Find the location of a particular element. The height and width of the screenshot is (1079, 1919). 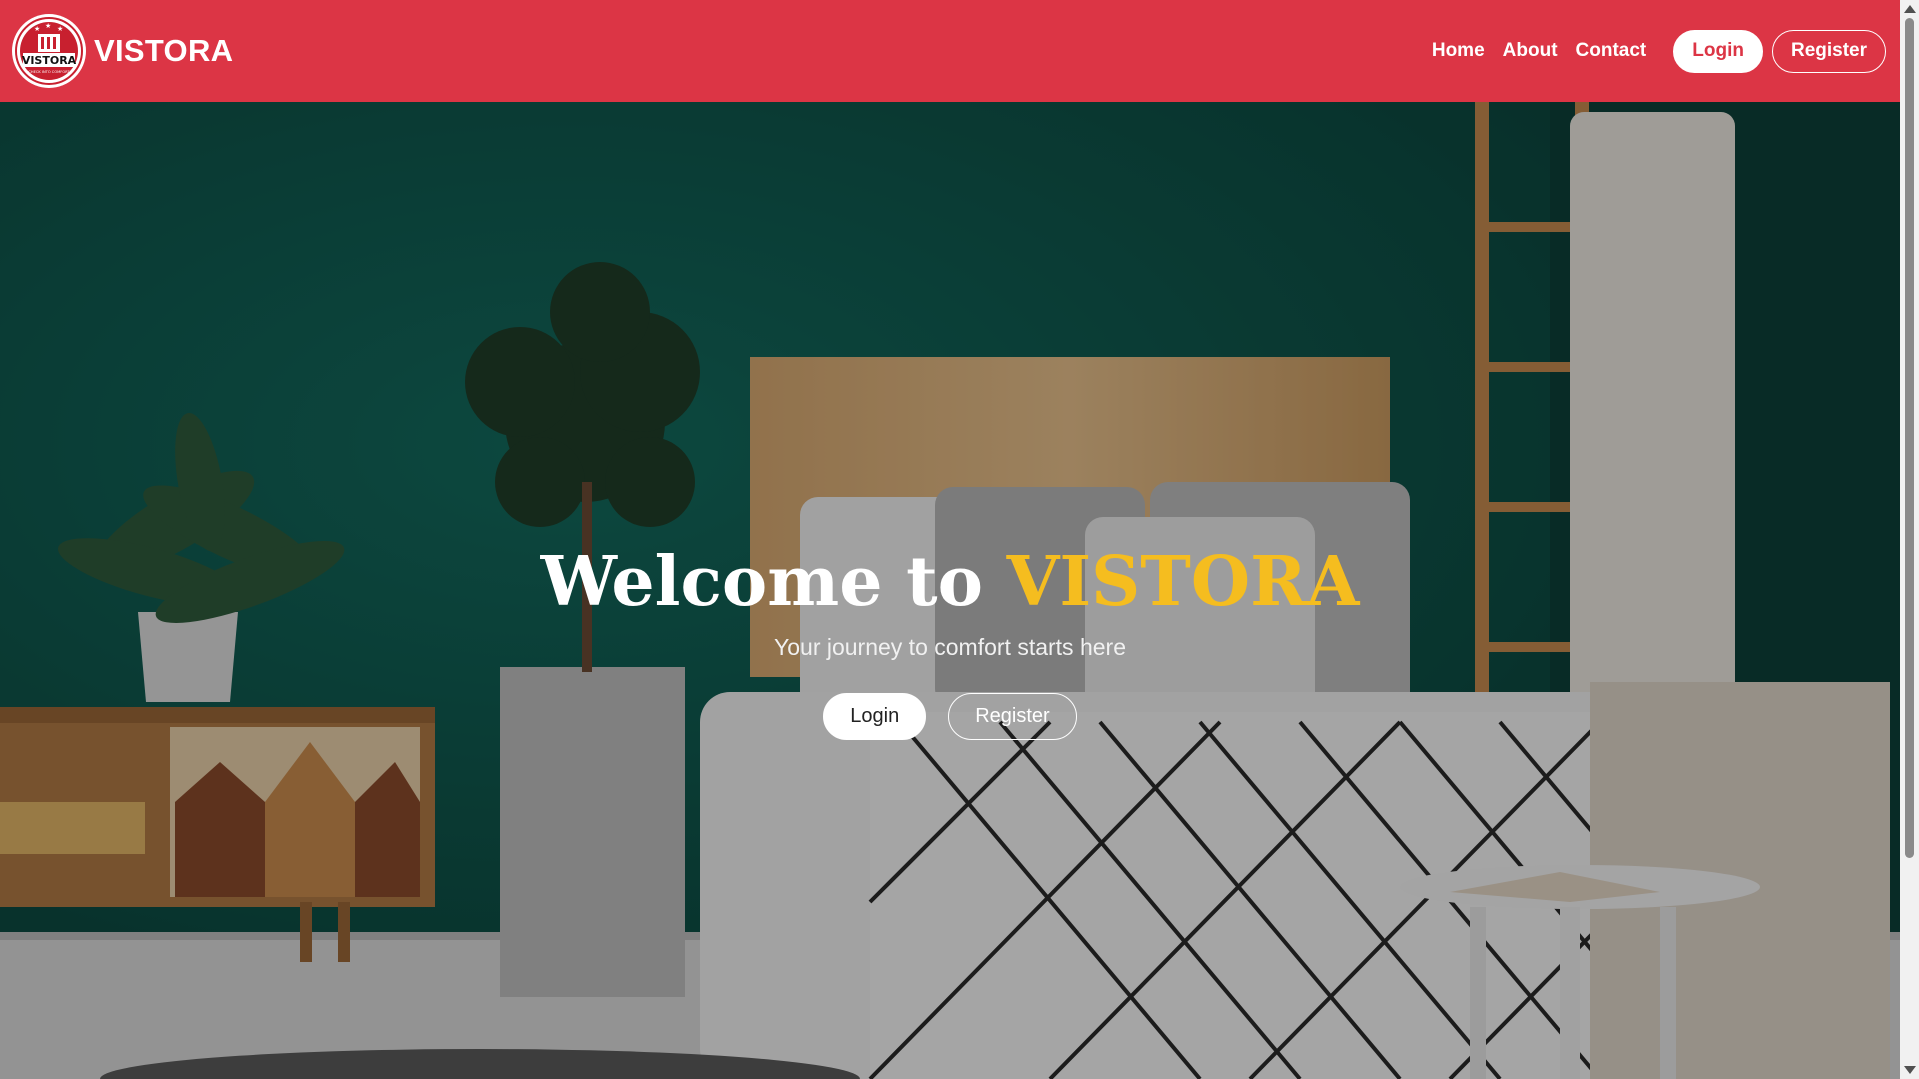

hero-title: Welcome to VISTORA is located at coordinates (950, 582).